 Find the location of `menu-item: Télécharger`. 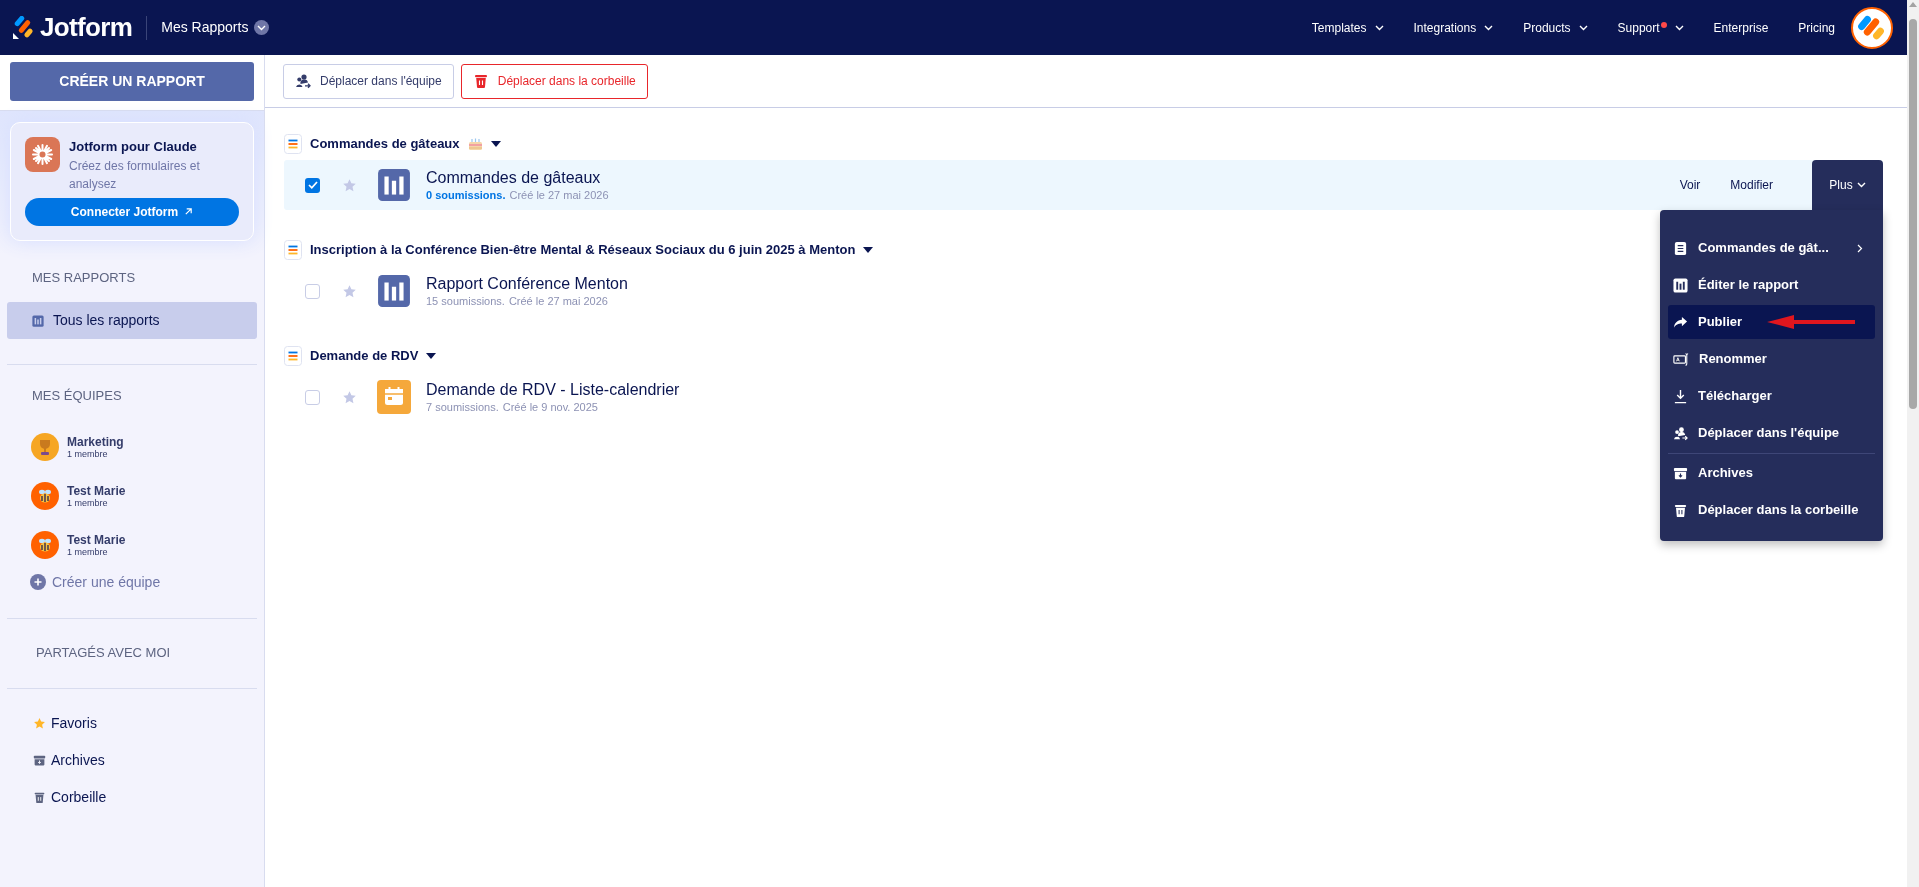

menu-item: Télécharger is located at coordinates (1771, 396).